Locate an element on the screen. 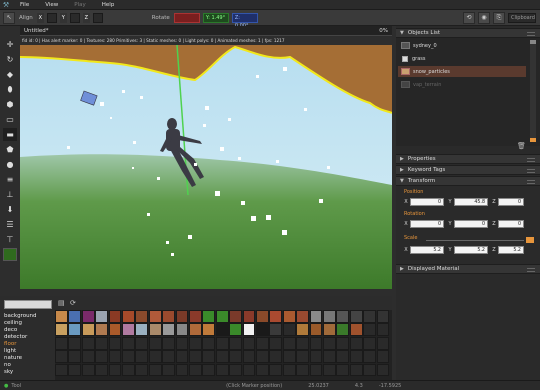 This screenshot has height=390, width=540. scale-z-field: 5.2 is located at coordinates (511, 250).